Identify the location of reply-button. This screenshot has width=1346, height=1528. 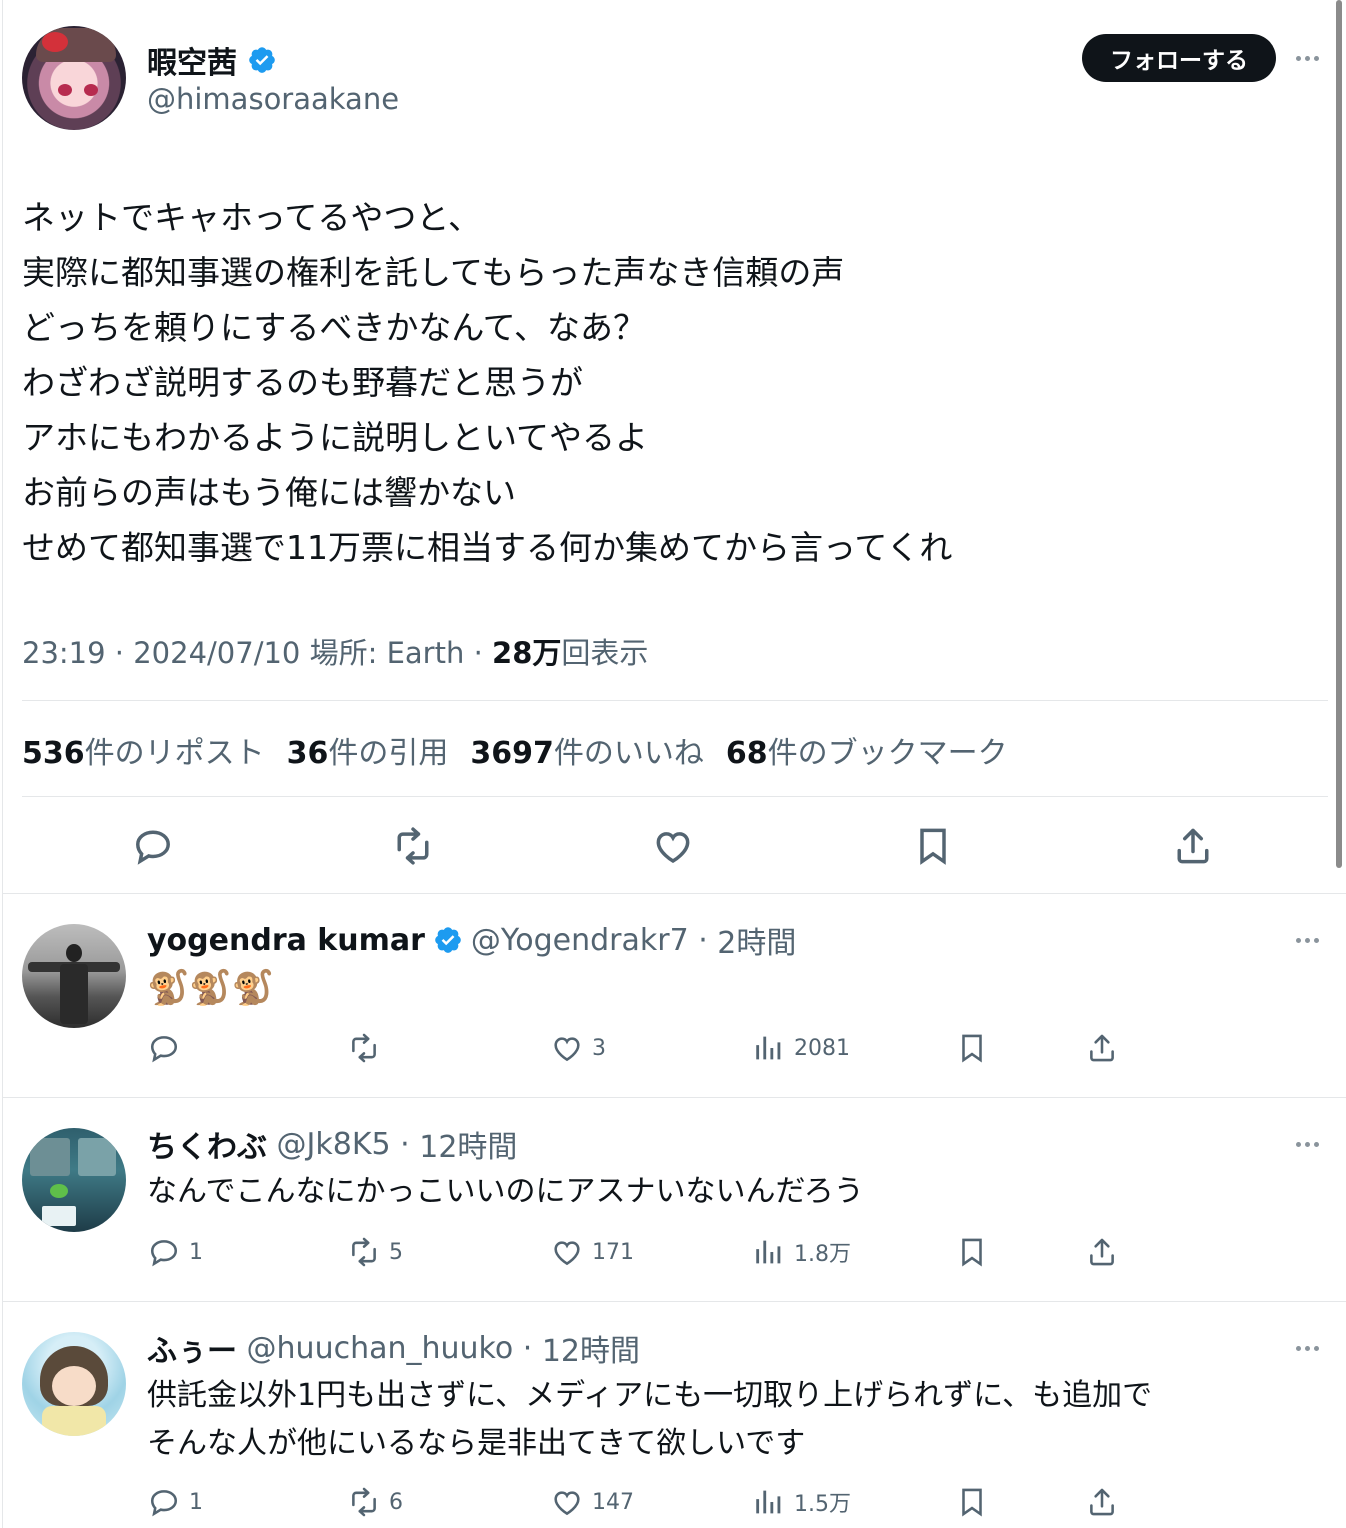
(168, 1048).